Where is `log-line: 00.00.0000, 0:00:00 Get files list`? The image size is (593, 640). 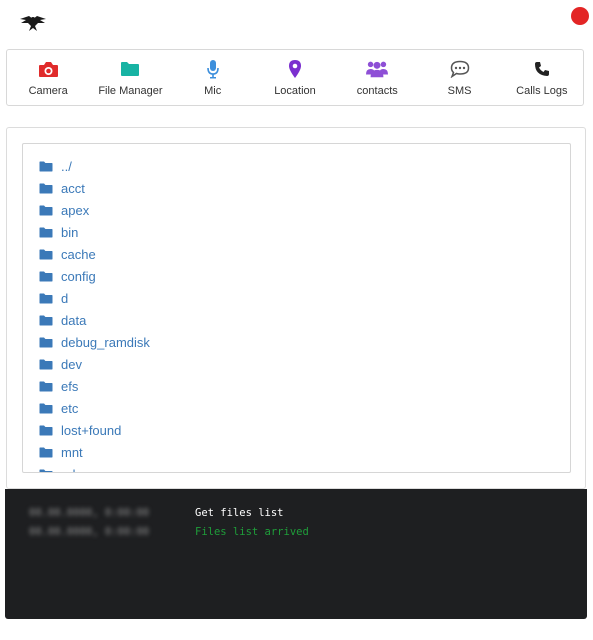
log-line: 00.00.0000, 0:00:00 Get files list is located at coordinates (296, 516).